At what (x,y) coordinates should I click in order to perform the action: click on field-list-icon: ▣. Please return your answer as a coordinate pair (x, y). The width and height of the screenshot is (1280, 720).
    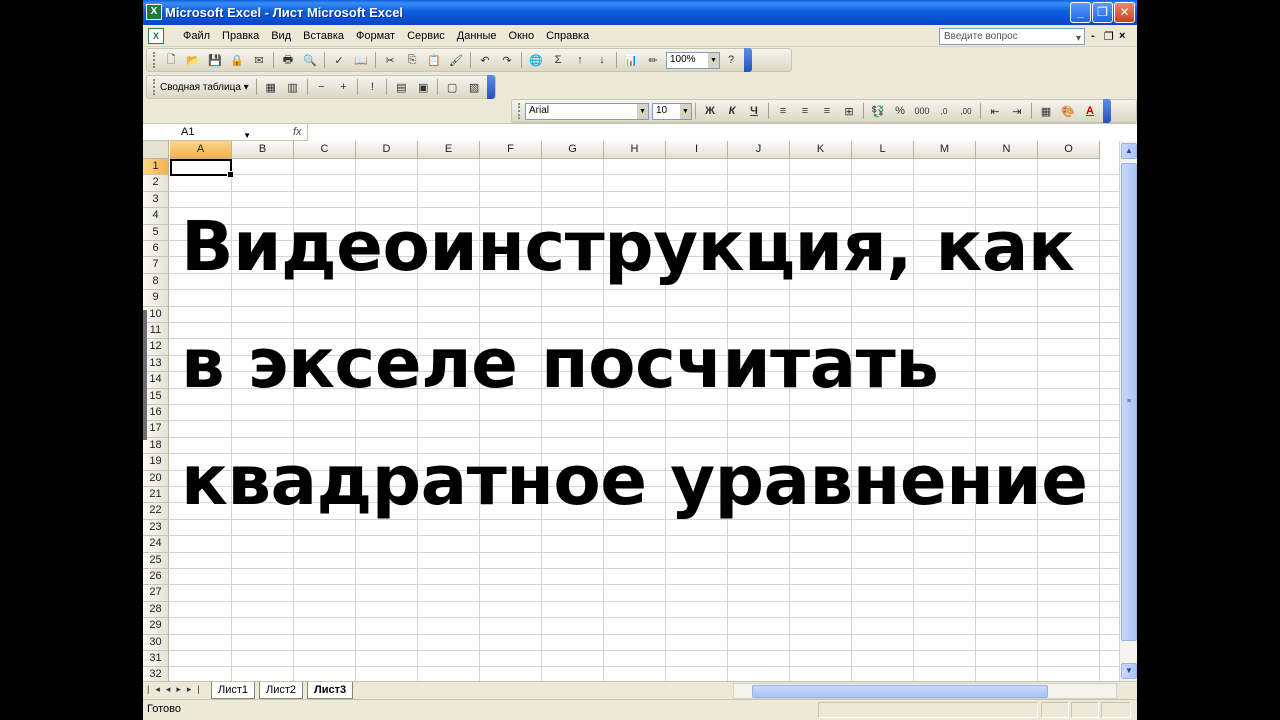
    Looking at the image, I should click on (423, 87).